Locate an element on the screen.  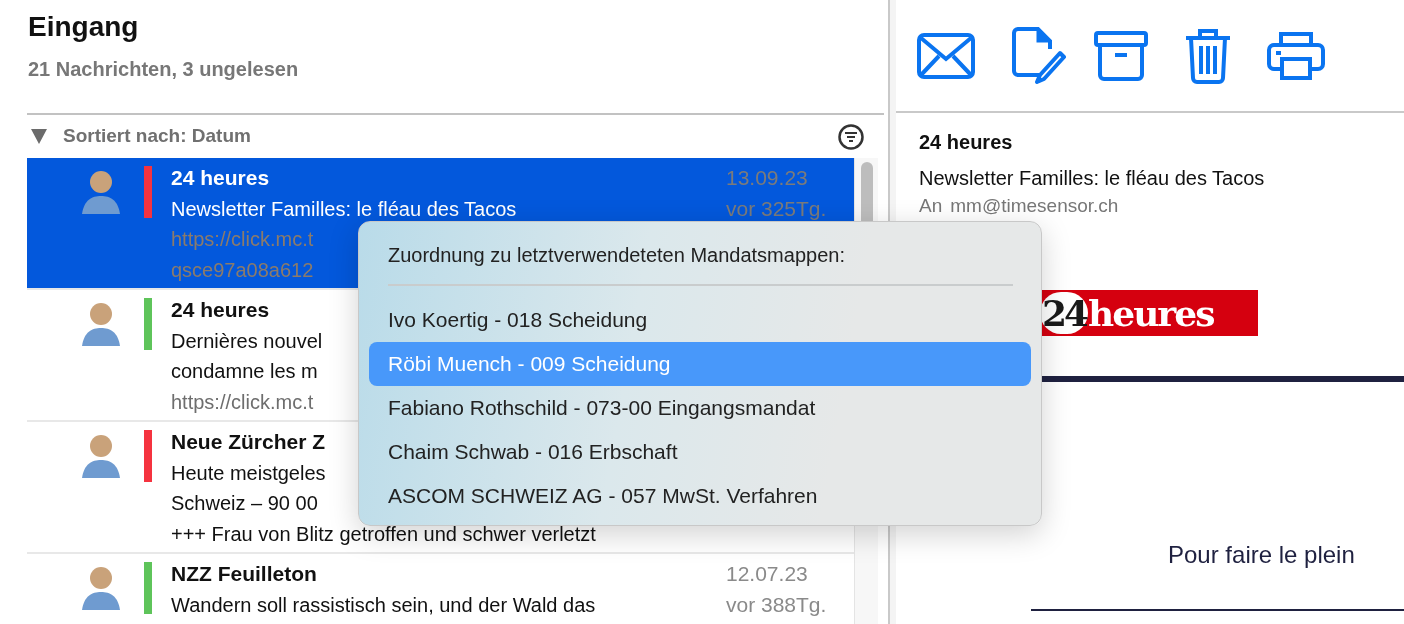
menu-title: Zuordnung zu letztverwendeteten Mandatsmappen: is located at coordinates (616, 255).